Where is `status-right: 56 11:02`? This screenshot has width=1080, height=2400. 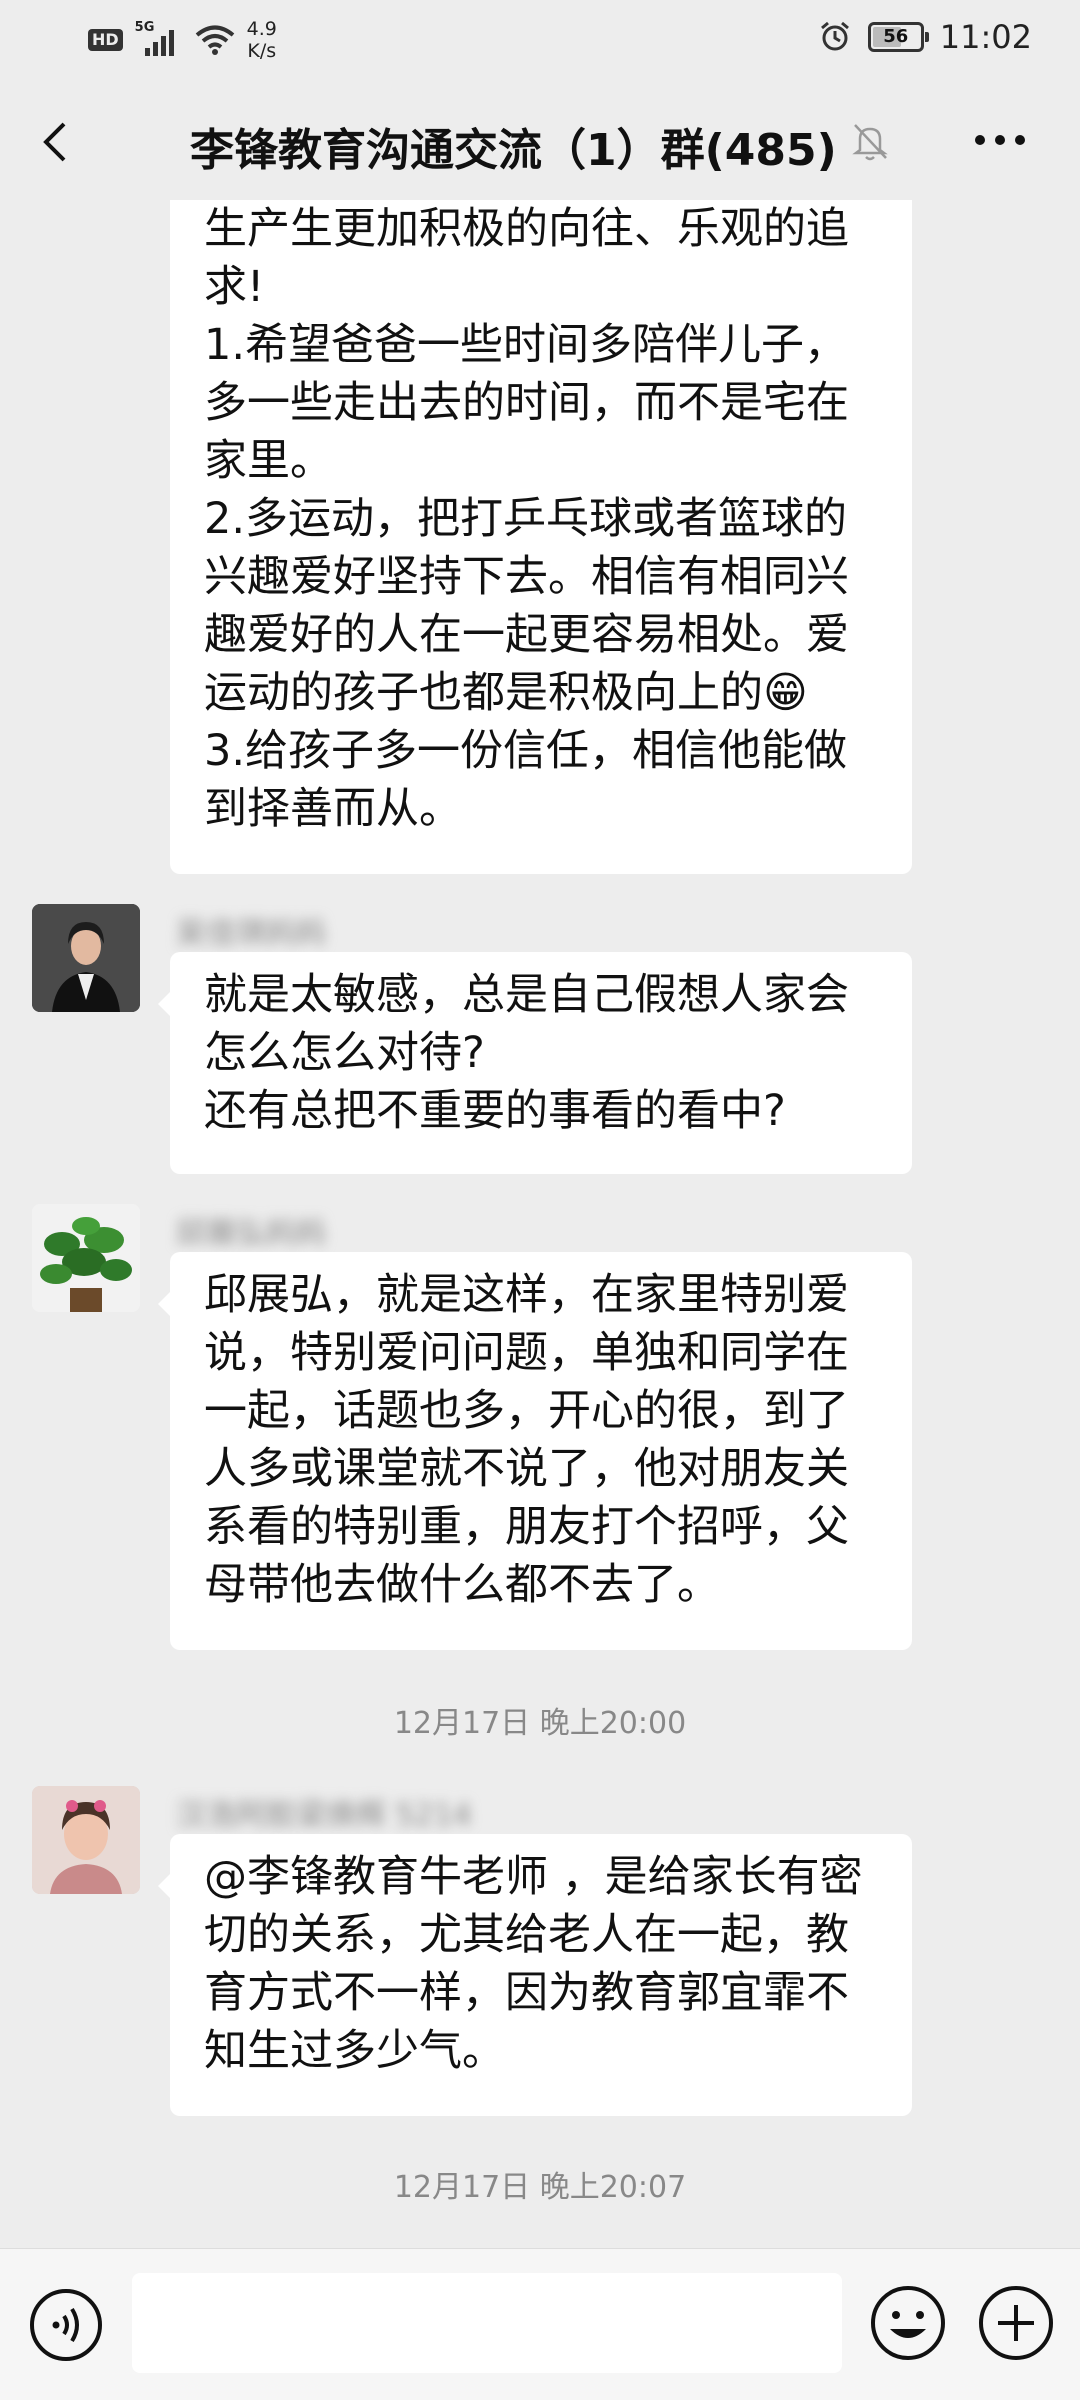 status-right: 56 11:02 is located at coordinates (925, 37).